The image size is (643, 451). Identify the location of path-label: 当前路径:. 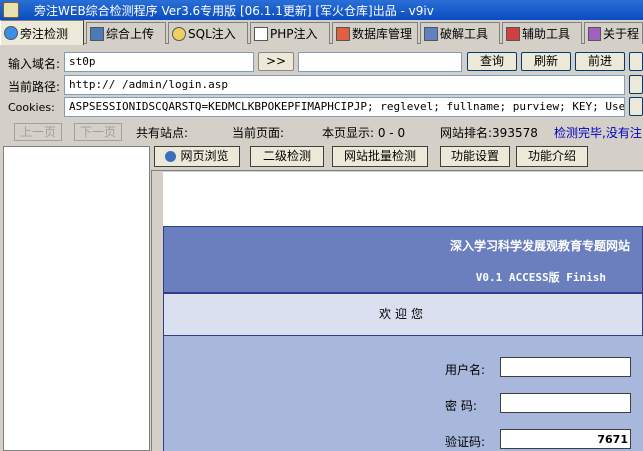
(34, 87).